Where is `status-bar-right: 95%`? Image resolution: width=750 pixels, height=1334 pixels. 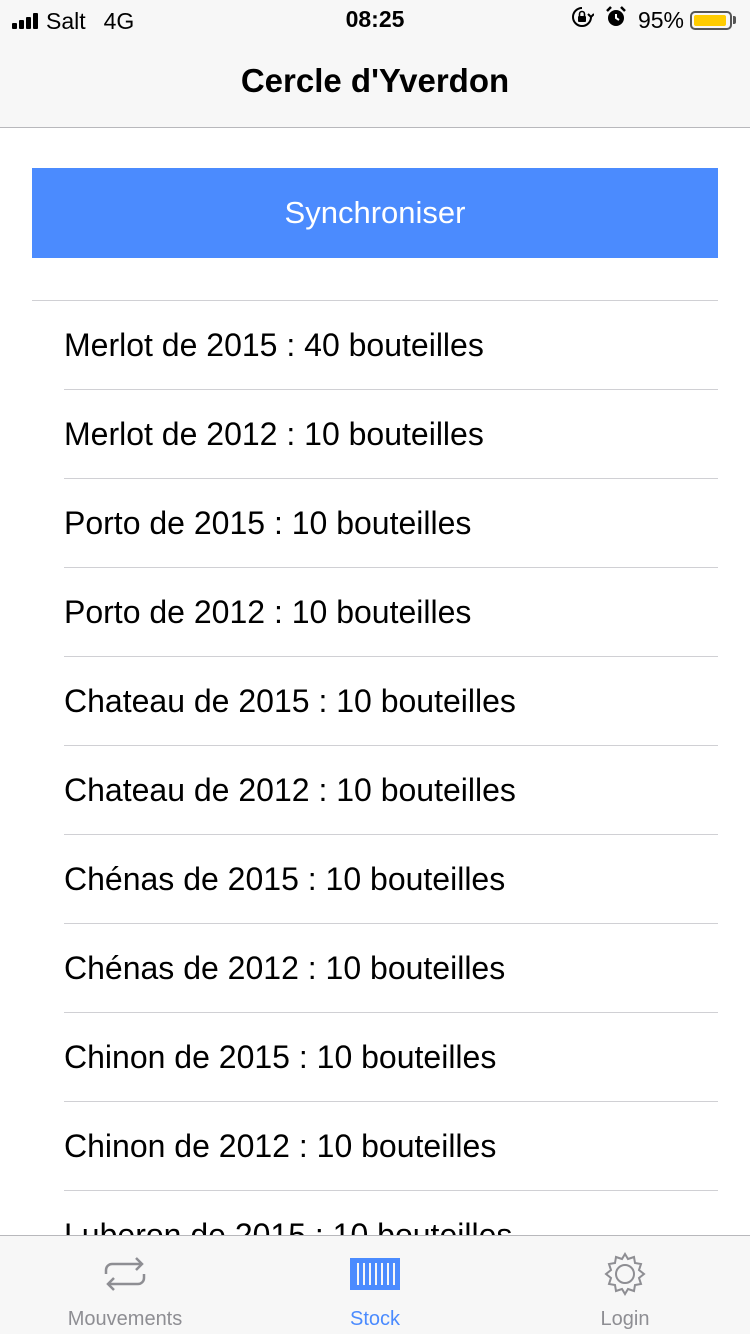 status-bar-right: 95% is located at coordinates (653, 20).